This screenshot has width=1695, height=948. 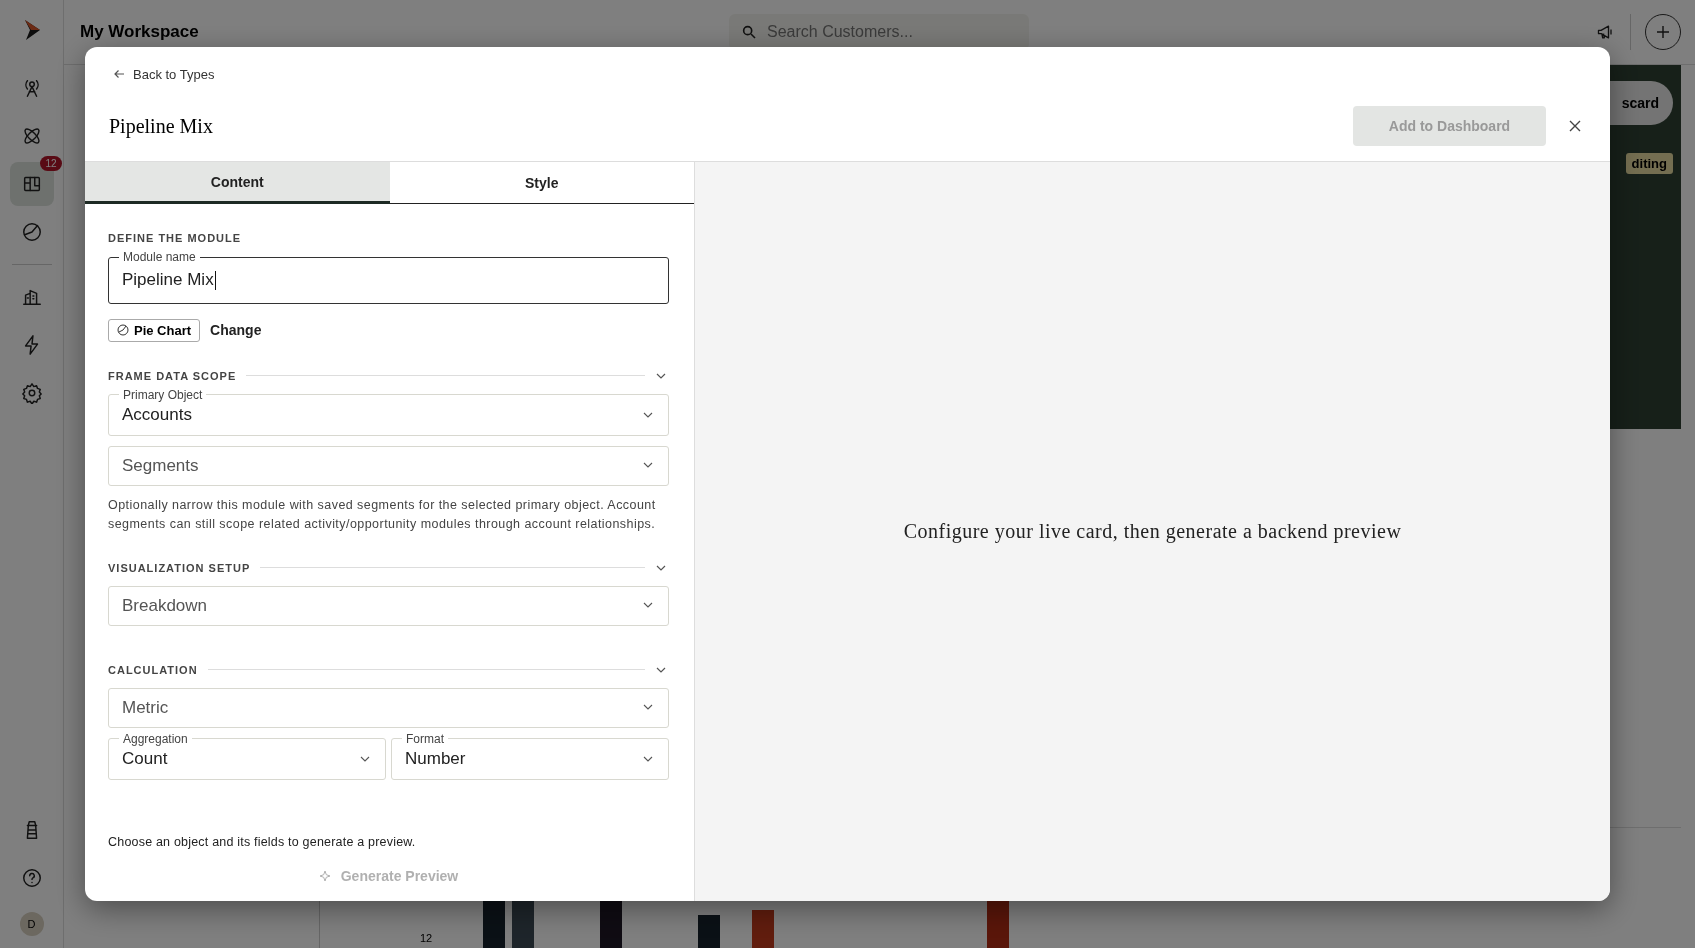 I want to click on back-link: Back to Types, so click(x=164, y=74).